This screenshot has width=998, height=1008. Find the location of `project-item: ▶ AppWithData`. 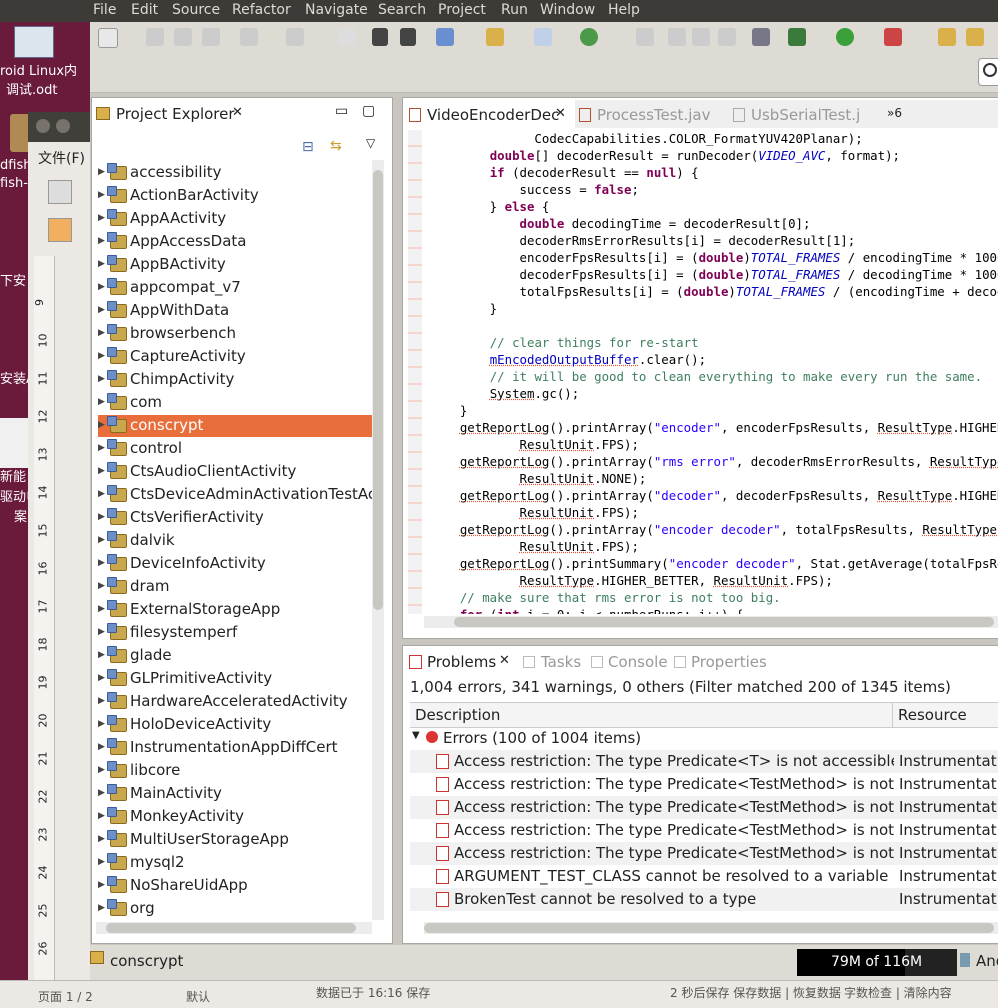

project-item: ▶ AppWithData is located at coordinates (235, 311).